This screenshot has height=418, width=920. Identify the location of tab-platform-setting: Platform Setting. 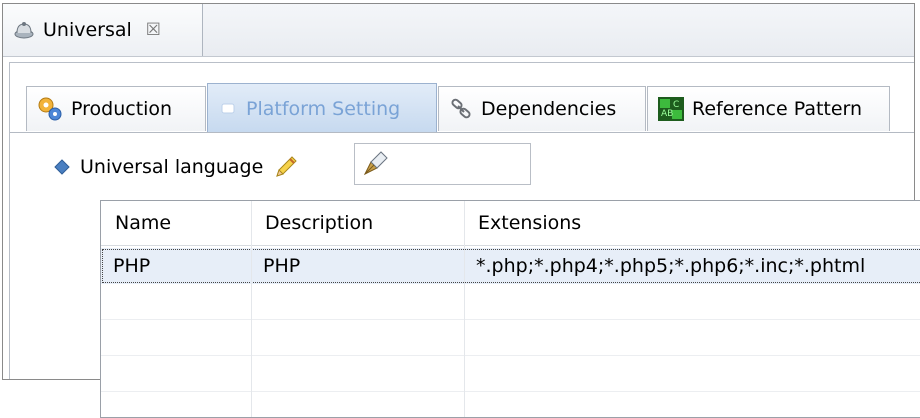
(322, 108).